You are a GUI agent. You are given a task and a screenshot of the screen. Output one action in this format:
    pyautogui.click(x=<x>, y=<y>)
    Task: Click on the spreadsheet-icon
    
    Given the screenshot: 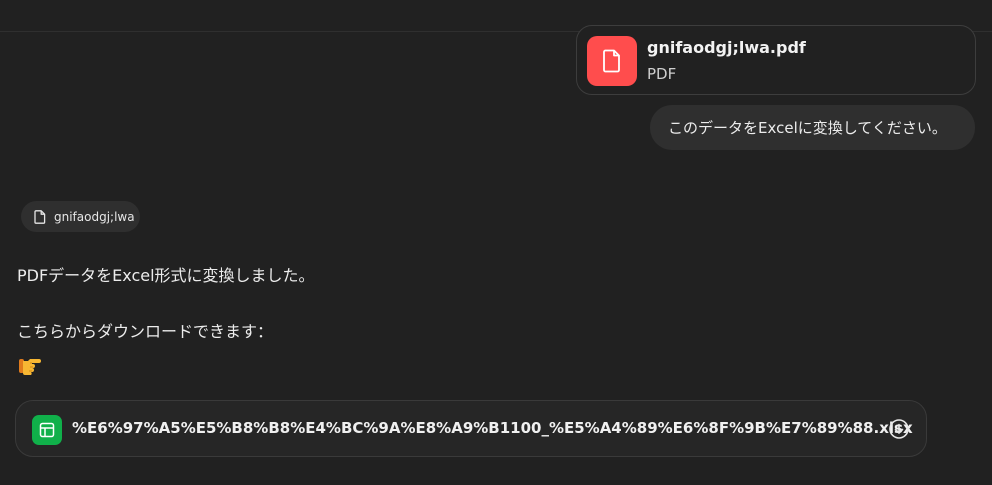 What is the action you would take?
    pyautogui.click(x=47, y=430)
    